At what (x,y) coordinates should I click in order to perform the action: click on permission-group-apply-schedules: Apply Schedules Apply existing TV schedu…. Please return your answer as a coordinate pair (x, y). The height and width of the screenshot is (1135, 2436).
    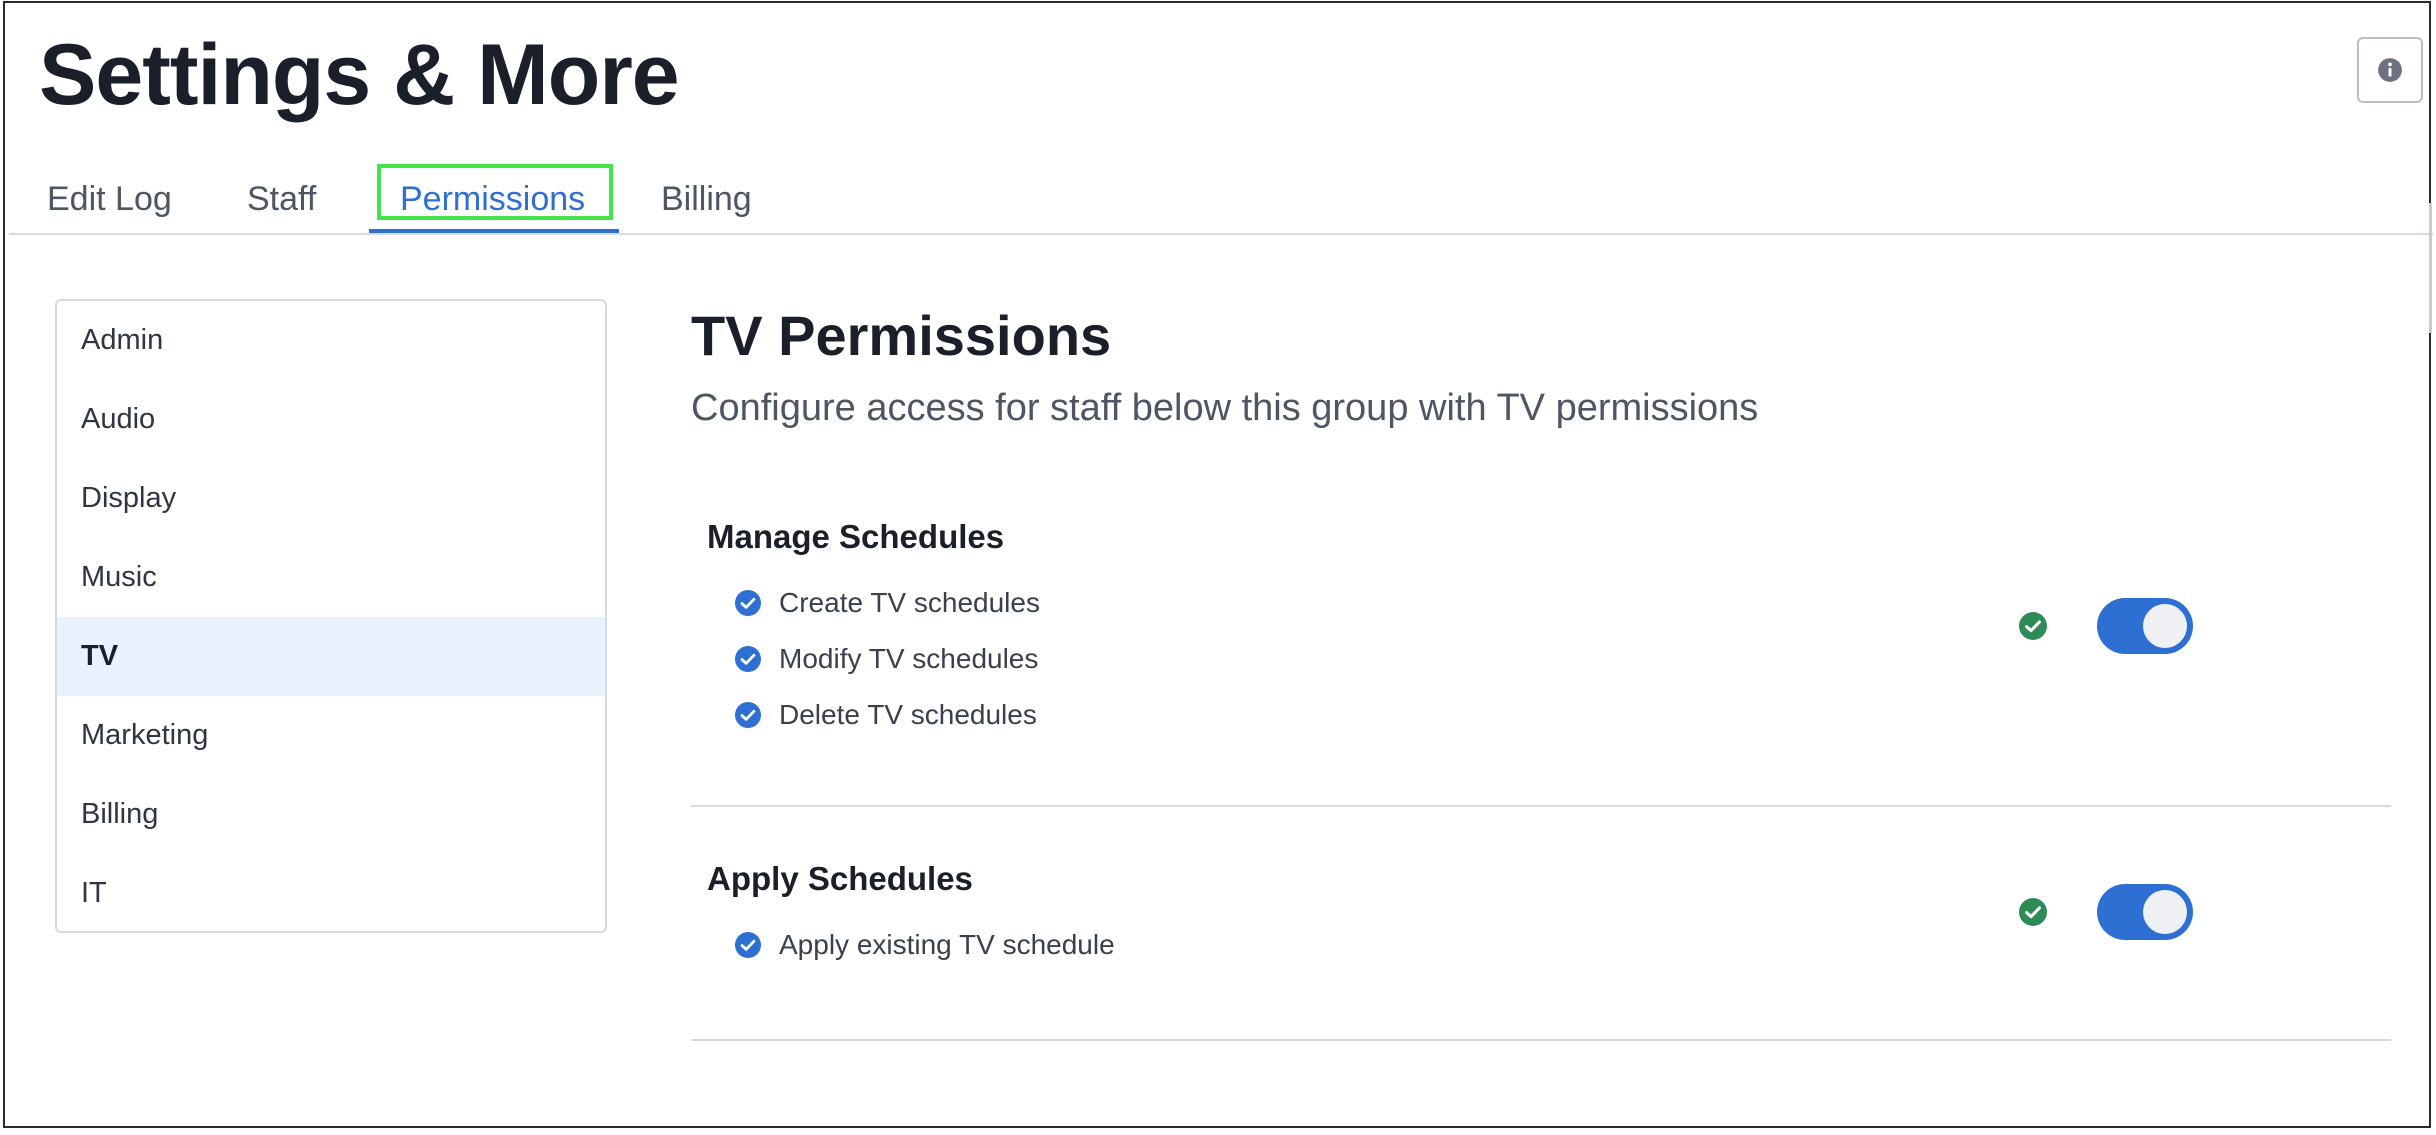
    Looking at the image, I should click on (1541, 924).